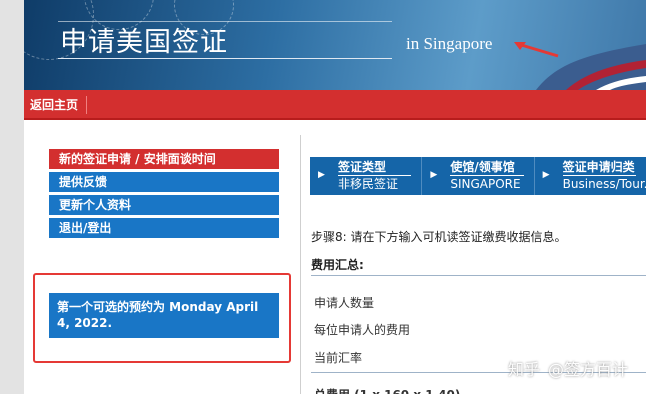  What do you see at coordinates (164, 205) in the screenshot?
I see `menu-update-profile: 更新个人资料` at bounding box center [164, 205].